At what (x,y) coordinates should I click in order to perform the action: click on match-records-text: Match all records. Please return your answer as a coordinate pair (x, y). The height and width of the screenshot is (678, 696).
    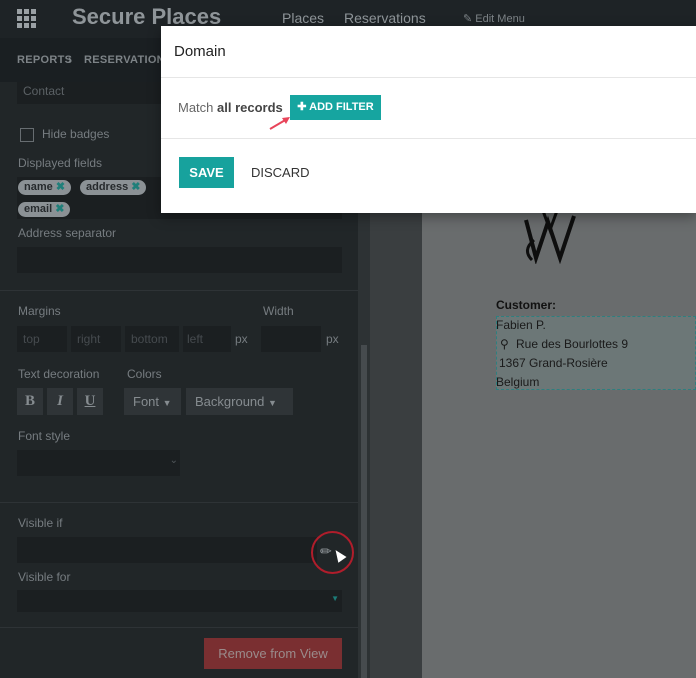
    Looking at the image, I should click on (230, 107).